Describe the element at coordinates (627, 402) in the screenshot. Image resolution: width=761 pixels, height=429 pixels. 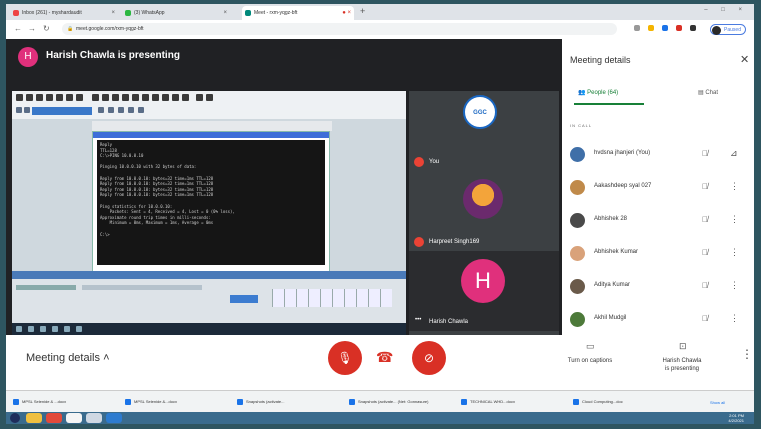
I see `download-item: Cloud Computing...doc` at that location.